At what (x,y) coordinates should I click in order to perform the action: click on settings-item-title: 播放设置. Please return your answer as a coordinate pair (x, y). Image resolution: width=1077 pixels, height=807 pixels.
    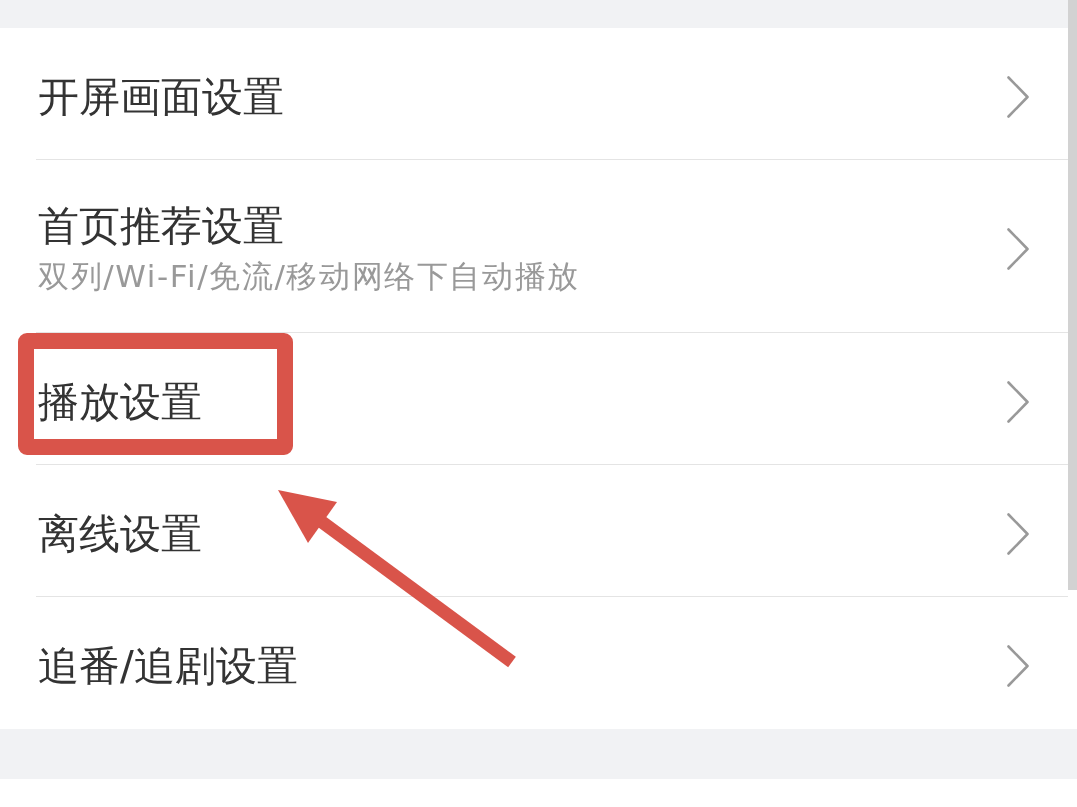
    Looking at the image, I should click on (120, 401).